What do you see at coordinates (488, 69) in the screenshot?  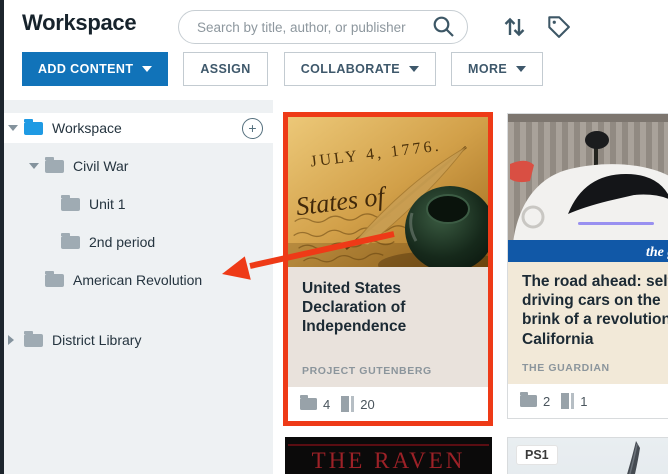 I see `more-label: MORE` at bounding box center [488, 69].